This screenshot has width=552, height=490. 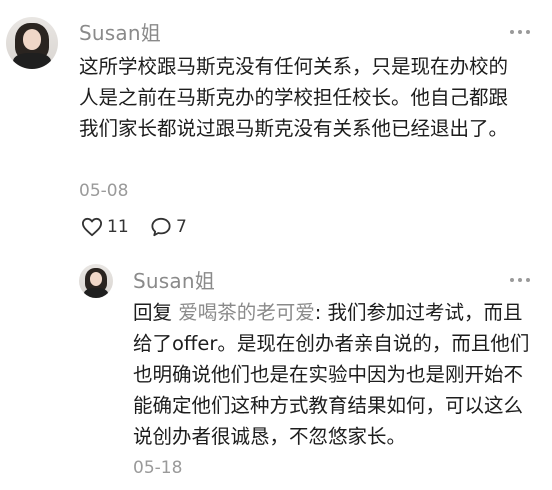 I want to click on reply-author: Susan姐, so click(x=174, y=279).